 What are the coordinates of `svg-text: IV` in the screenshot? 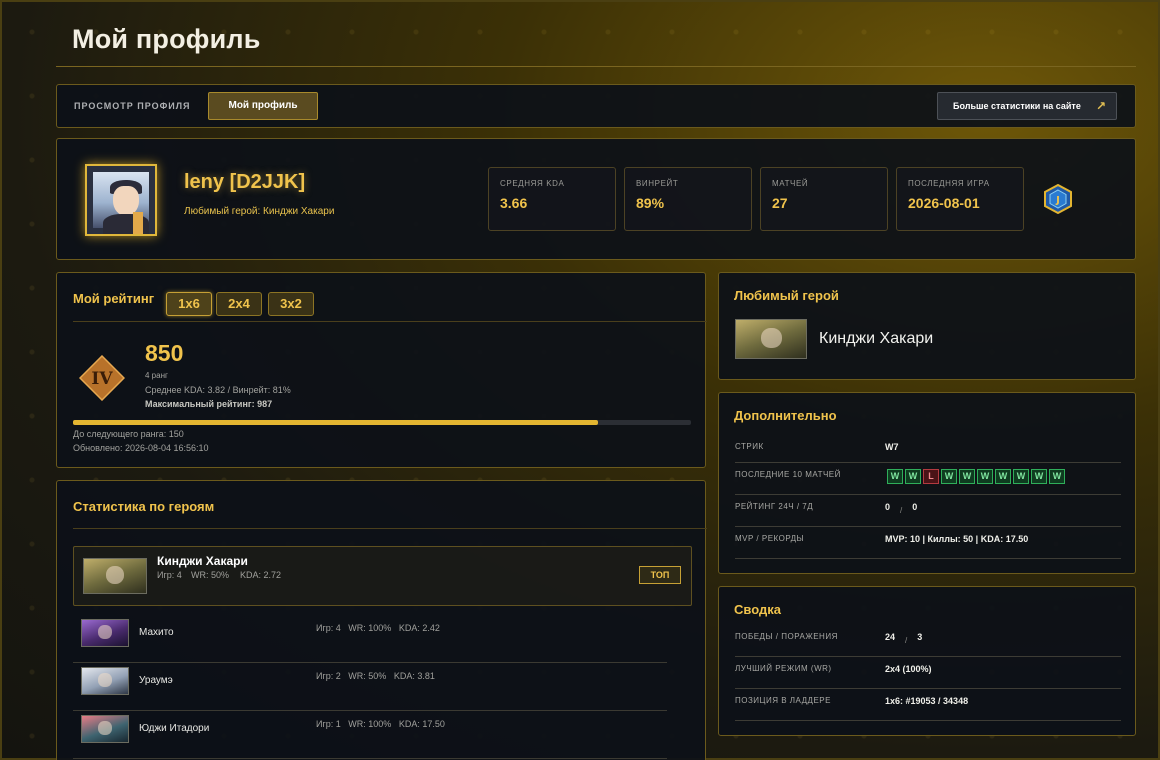 It's located at (102, 379).